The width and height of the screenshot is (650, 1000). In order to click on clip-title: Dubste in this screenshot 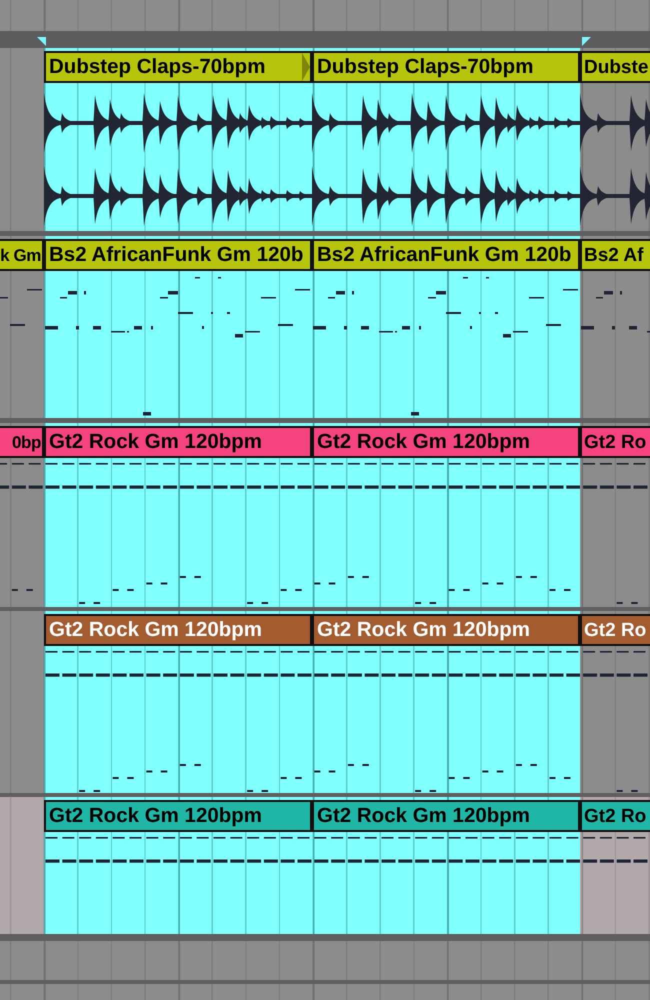, I will do `click(615, 67)`.